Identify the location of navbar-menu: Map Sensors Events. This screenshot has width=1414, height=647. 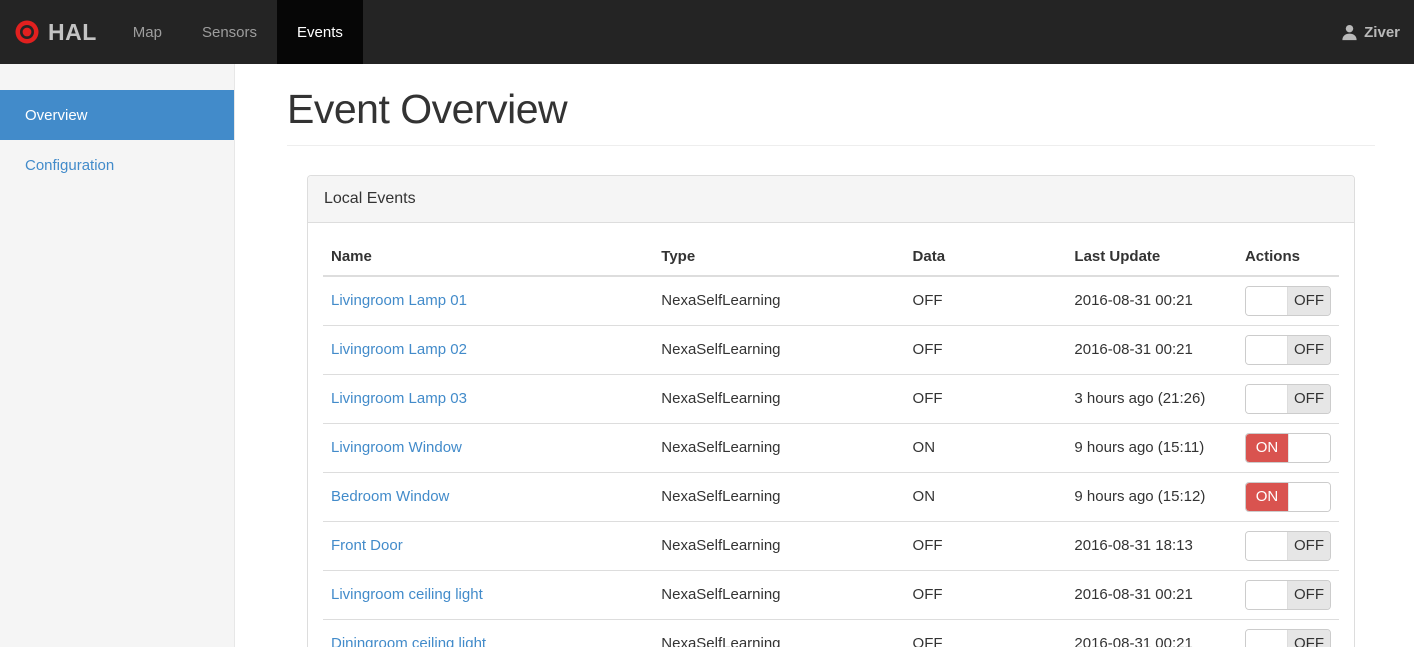
(238, 32).